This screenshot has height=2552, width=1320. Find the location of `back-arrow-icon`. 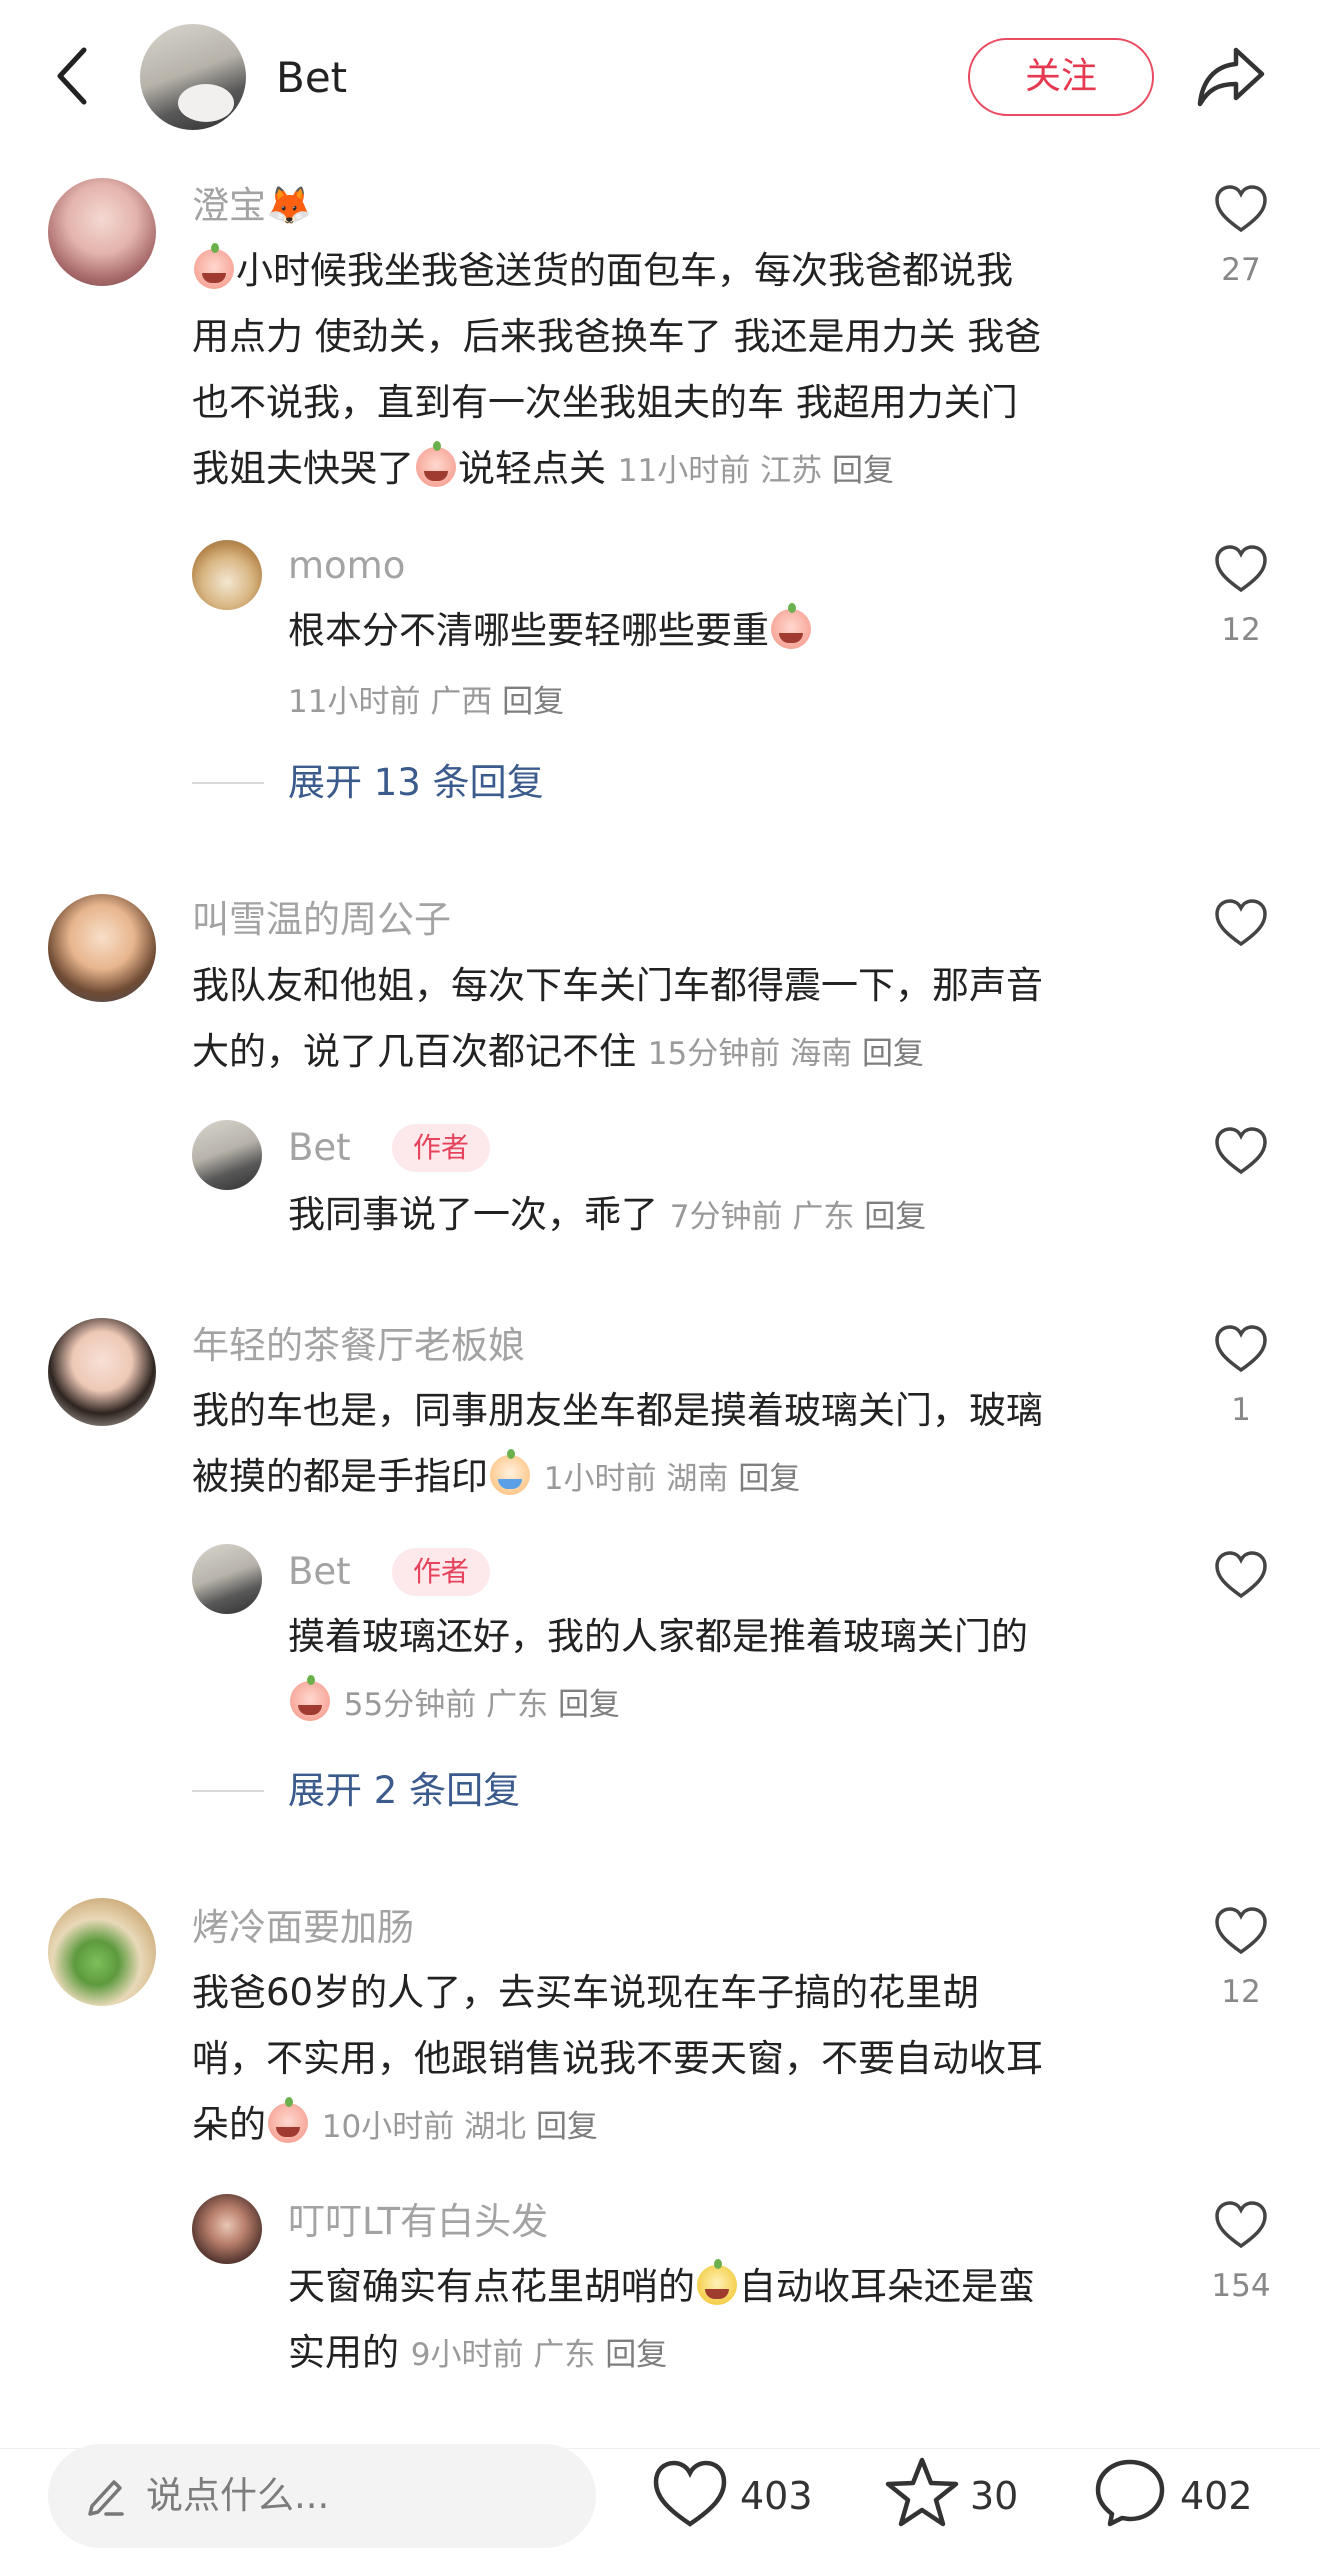

back-arrow-icon is located at coordinates (72, 76).